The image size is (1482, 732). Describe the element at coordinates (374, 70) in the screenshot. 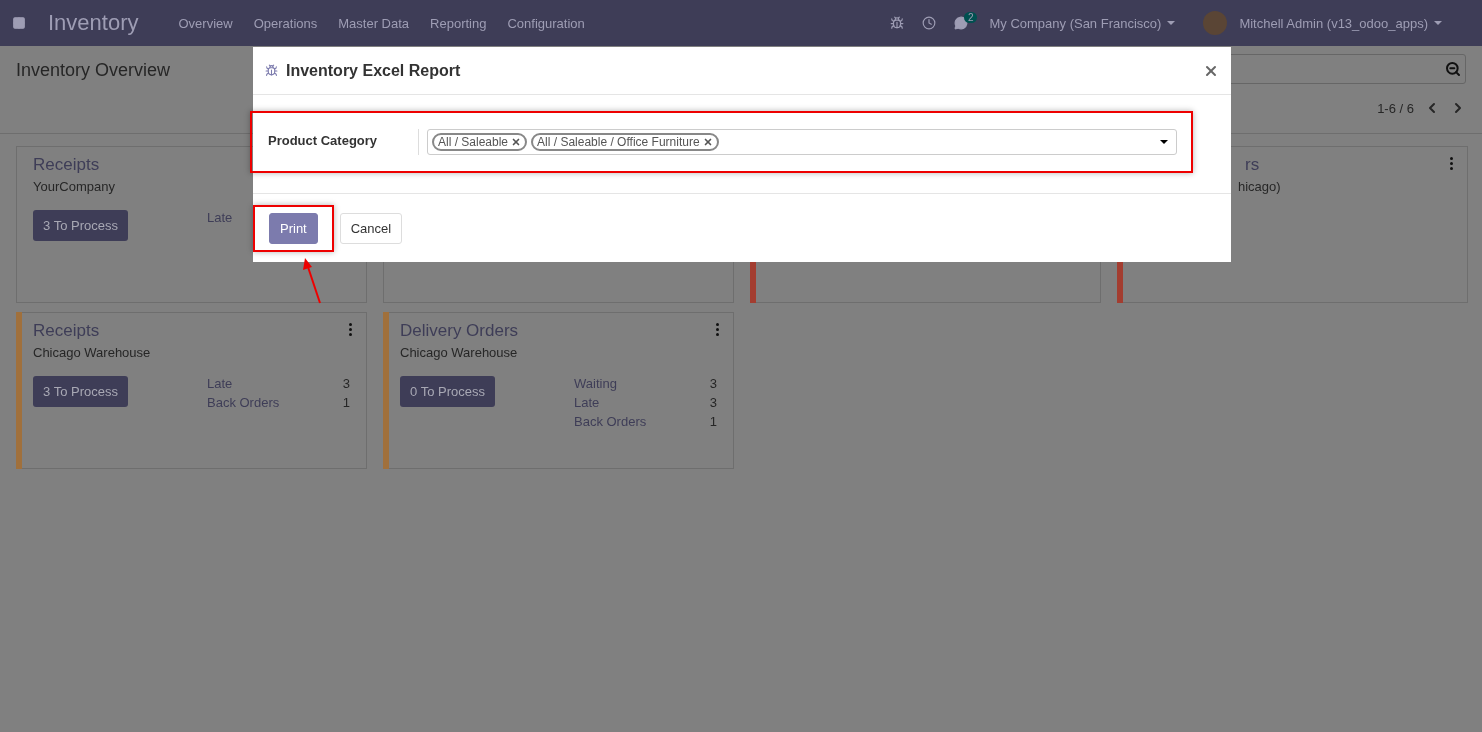

I see `dialog-title: Inventory Excel Report` at that location.